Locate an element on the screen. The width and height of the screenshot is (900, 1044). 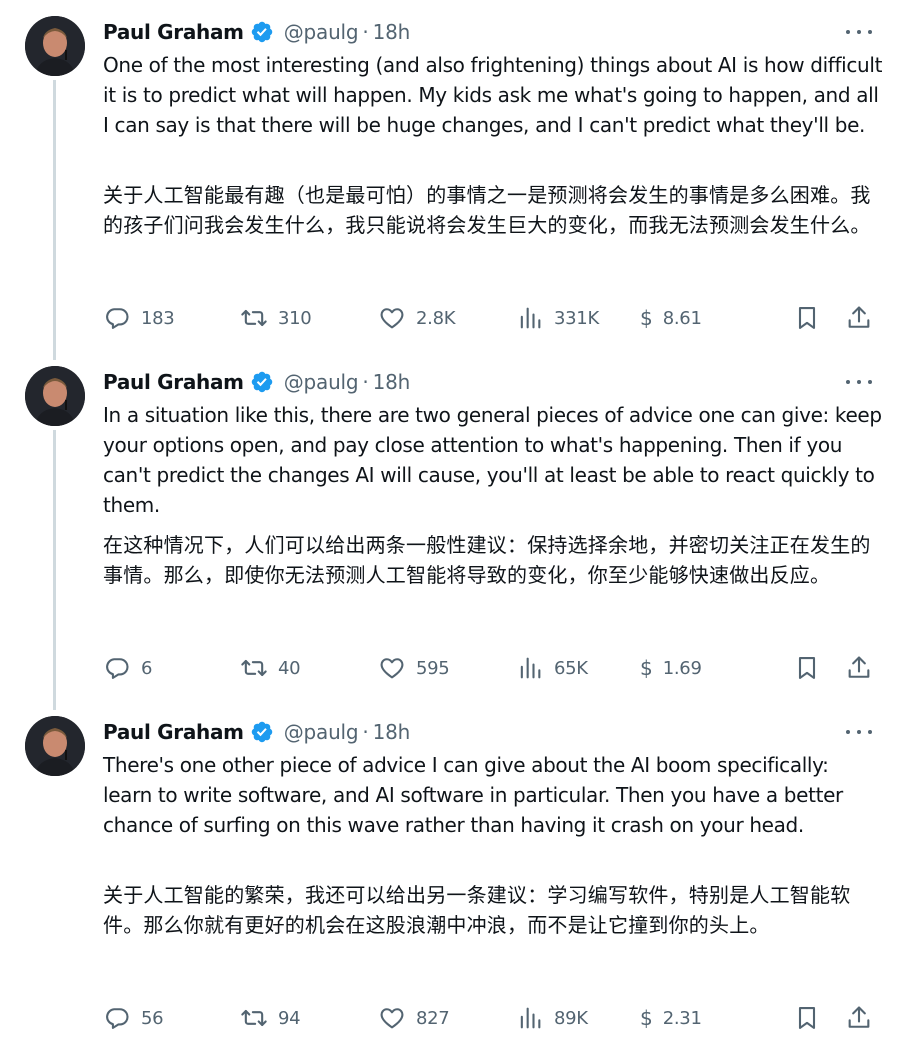
action-bar: 183 310 2.8K 331K $ 8.61 is located at coordinates (493, 318).